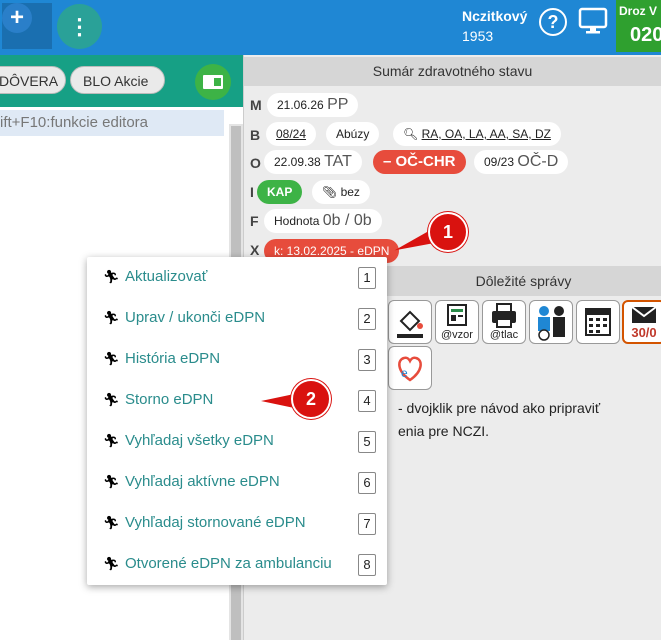 The image size is (661, 640). I want to click on svg-text: e, so click(404, 373).